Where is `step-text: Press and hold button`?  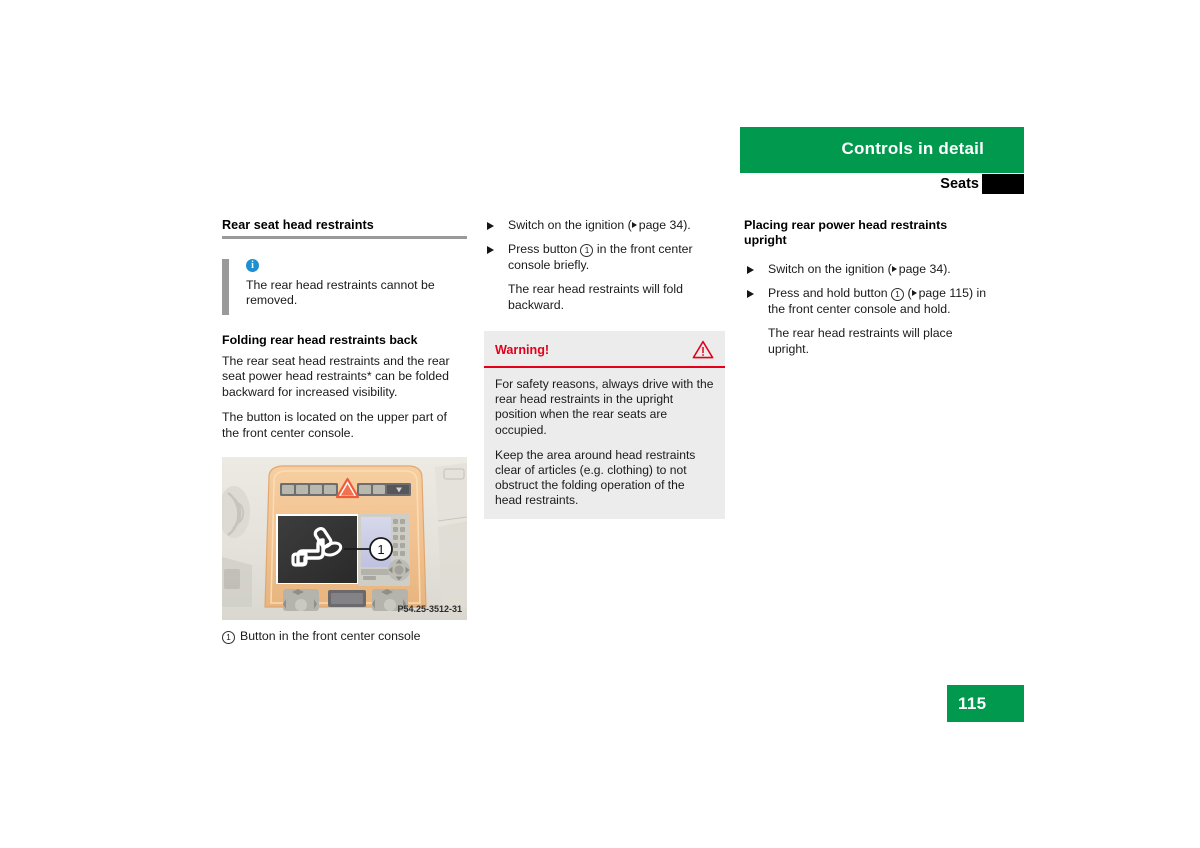 step-text: Press and hold button is located at coordinates (830, 293).